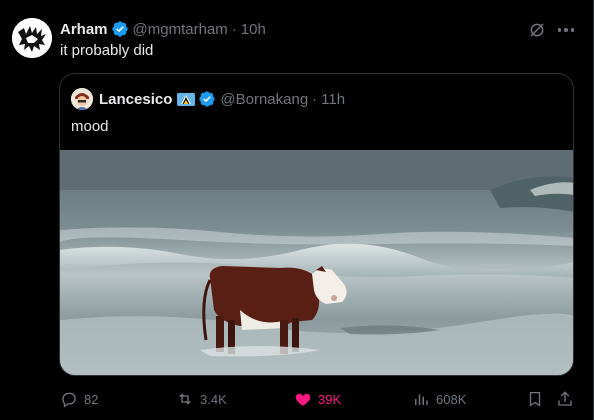 The image size is (594, 420). Describe the element at coordinates (213, 399) in the screenshot. I see `repost-count: 3.4K` at that location.